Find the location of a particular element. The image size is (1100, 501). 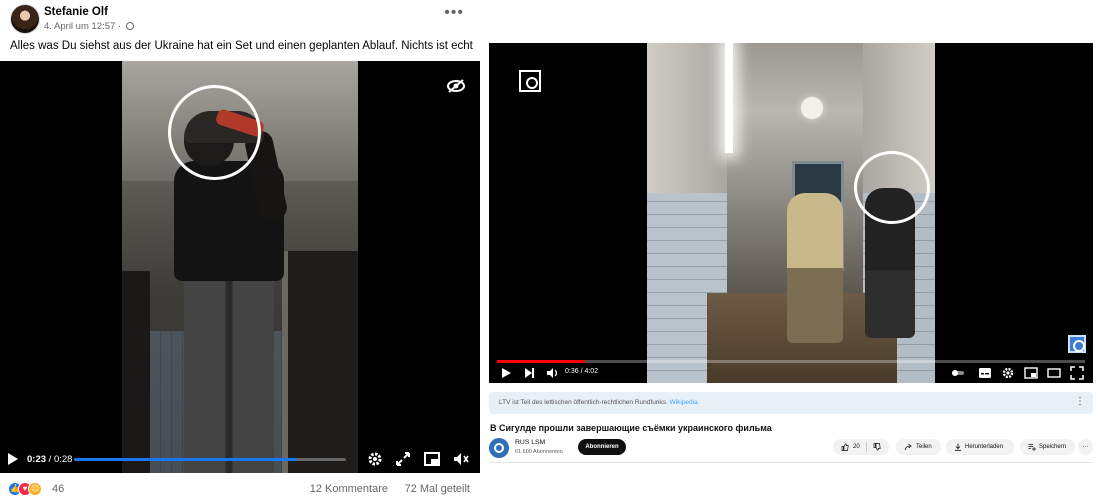

author-avatar is located at coordinates (25, 19).